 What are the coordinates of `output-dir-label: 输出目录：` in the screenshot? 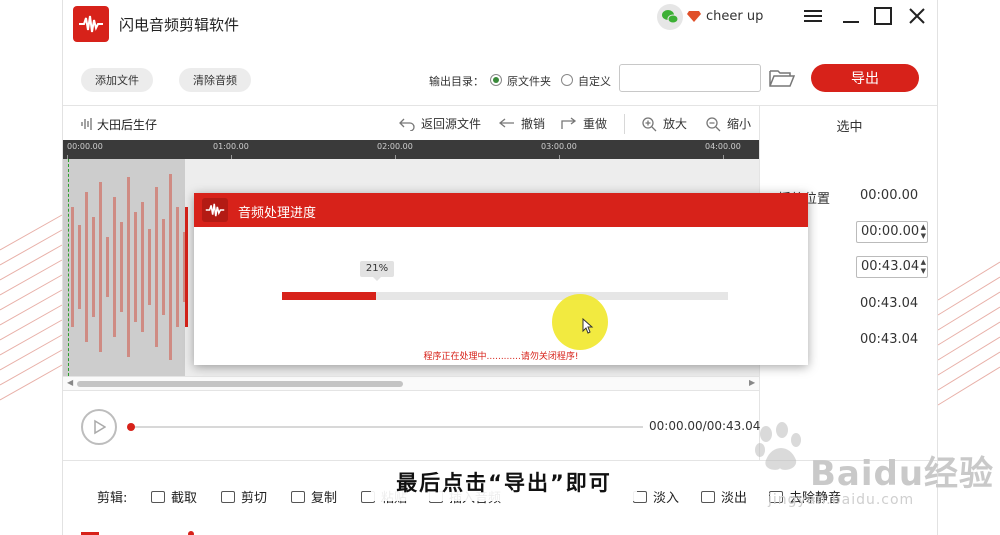 It's located at (456, 81).